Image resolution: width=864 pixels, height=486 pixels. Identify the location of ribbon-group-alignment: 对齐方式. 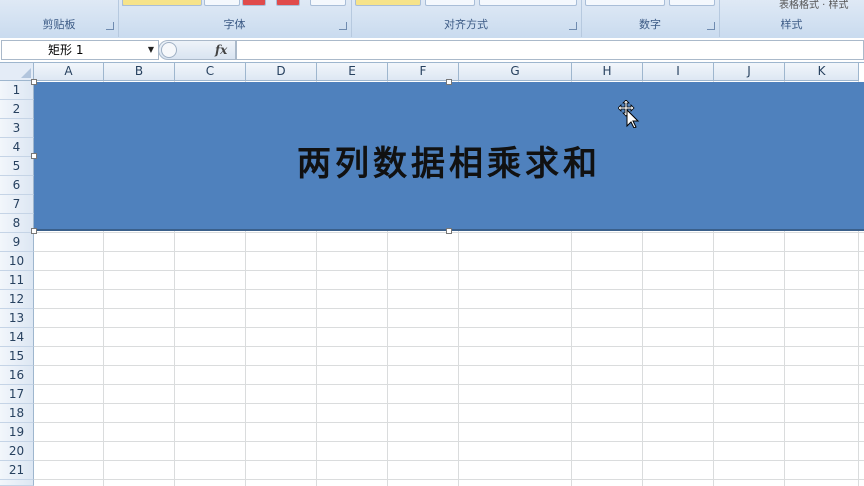
(466, 18).